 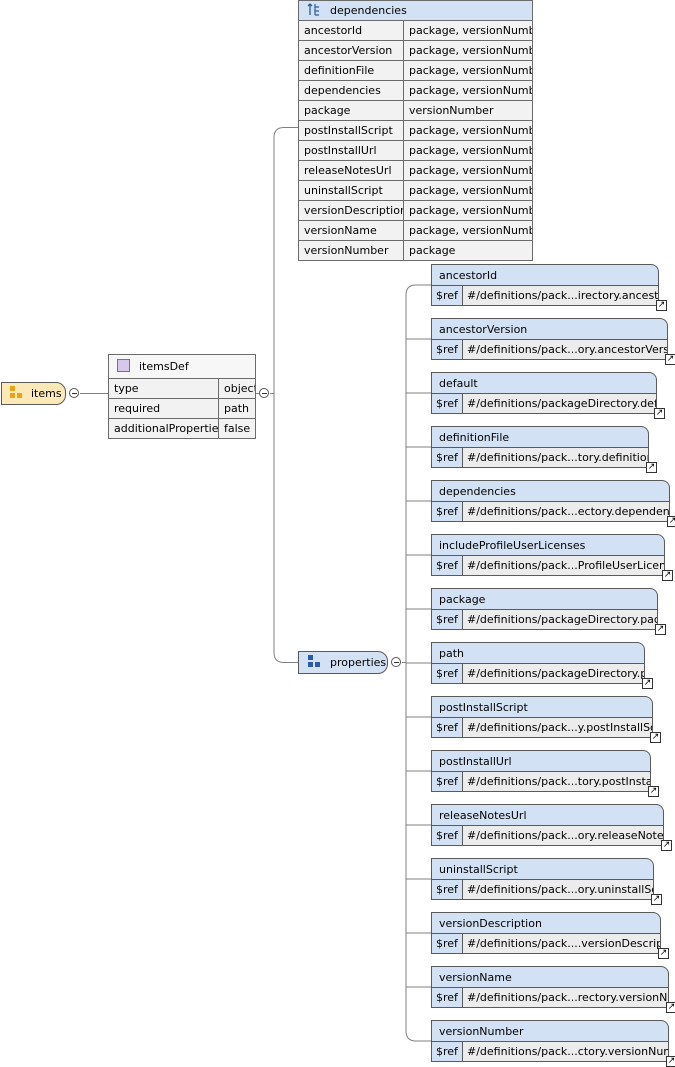 I want to click on itemsdef-key: required, so click(x=137, y=408).